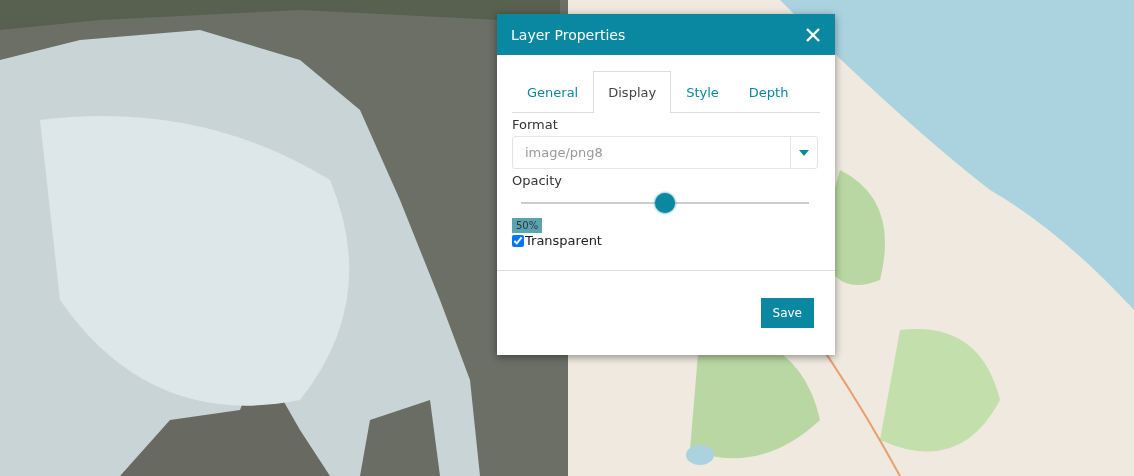 The width and height of the screenshot is (1134, 476). I want to click on close-icon, so click(813, 34).